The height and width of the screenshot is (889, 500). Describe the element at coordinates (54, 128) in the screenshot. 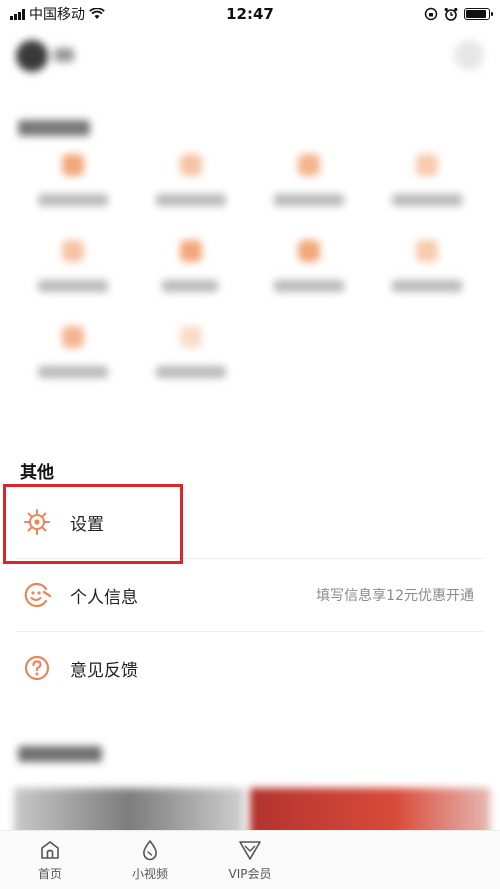

I see `services-title-blurred` at that location.